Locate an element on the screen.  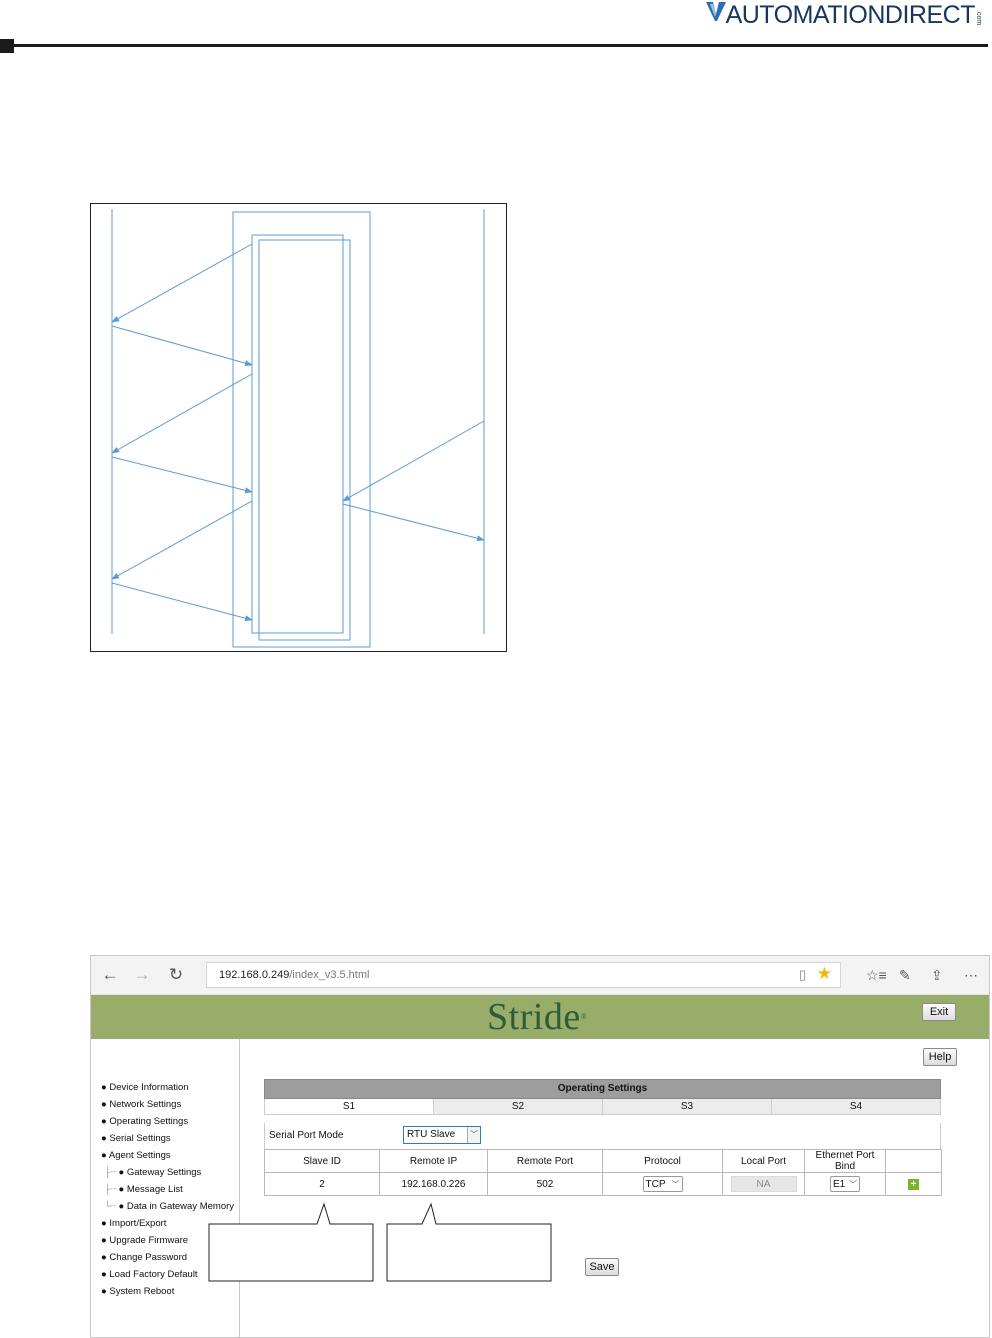
sequence-diagram-canvas is located at coordinates (298, 428).